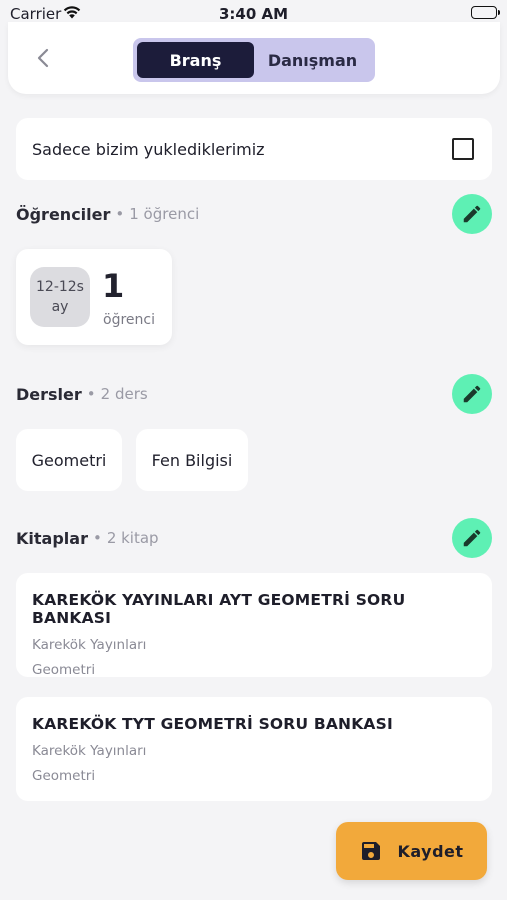  Describe the element at coordinates (148, 149) in the screenshot. I see `filter-label: Sadece bizim yuklediklerimiz` at that location.